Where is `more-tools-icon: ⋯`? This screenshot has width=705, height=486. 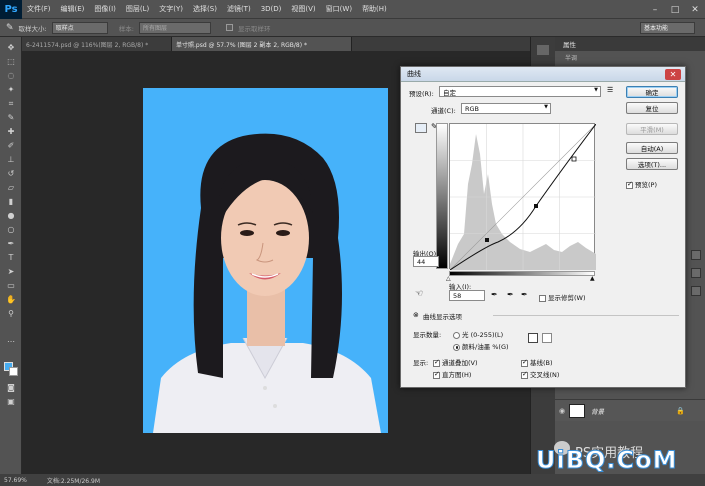
more-tools-icon: ⋯ is located at coordinates (11, 341).